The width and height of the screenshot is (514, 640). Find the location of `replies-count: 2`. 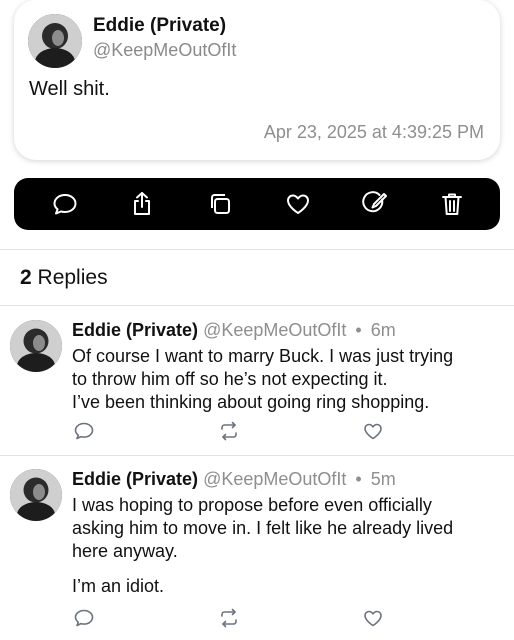

replies-count: 2 is located at coordinates (26, 277).